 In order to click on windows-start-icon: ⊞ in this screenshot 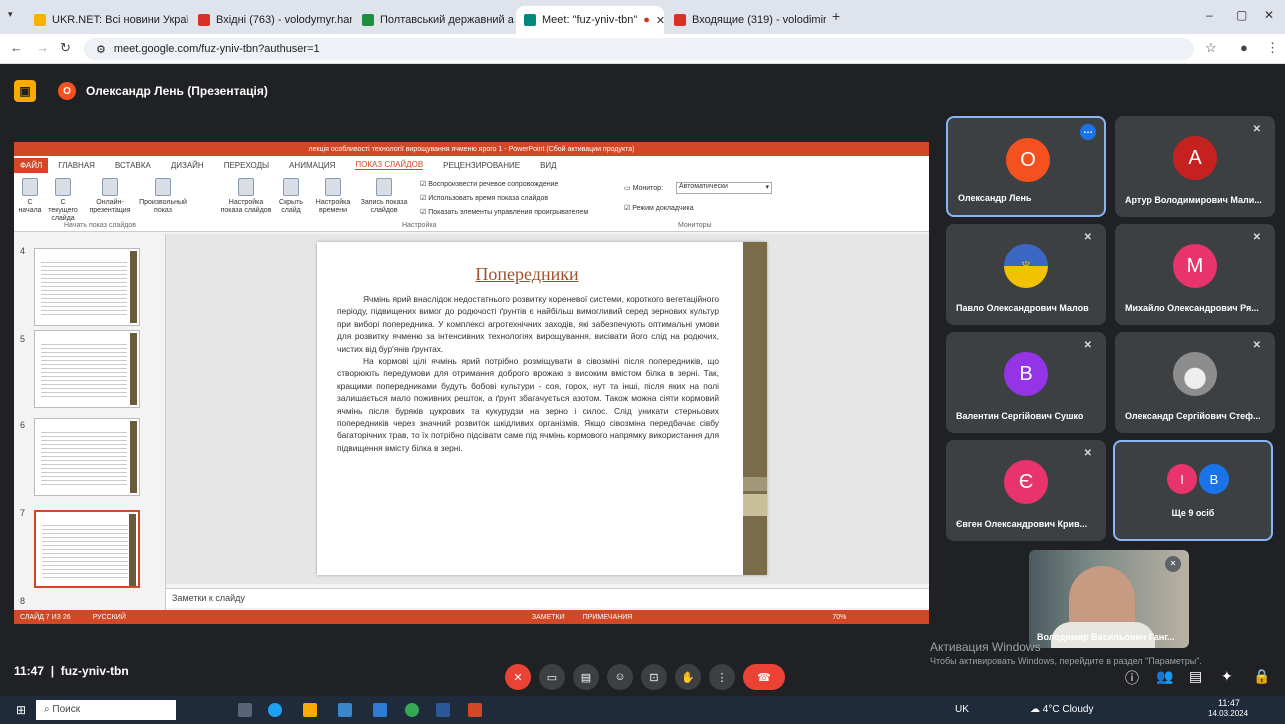, I will do `click(21, 710)`.